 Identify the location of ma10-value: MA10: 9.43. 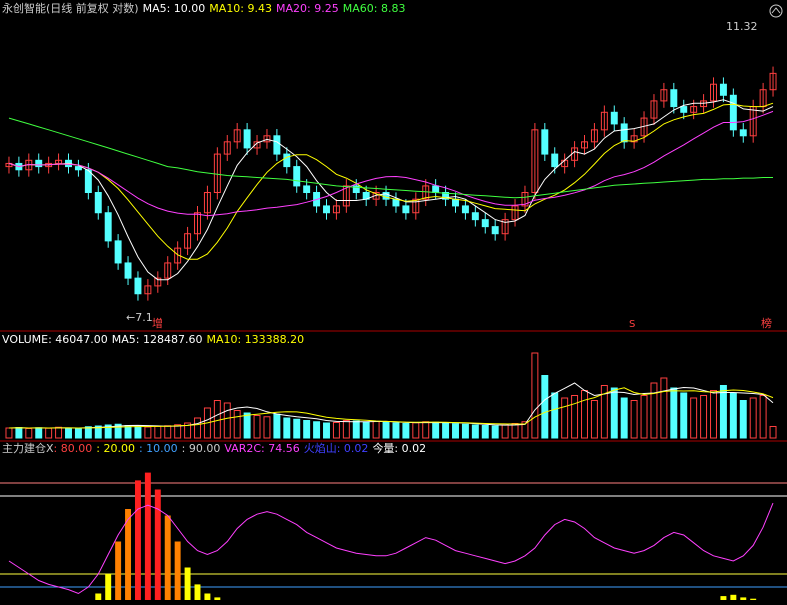
(241, 8).